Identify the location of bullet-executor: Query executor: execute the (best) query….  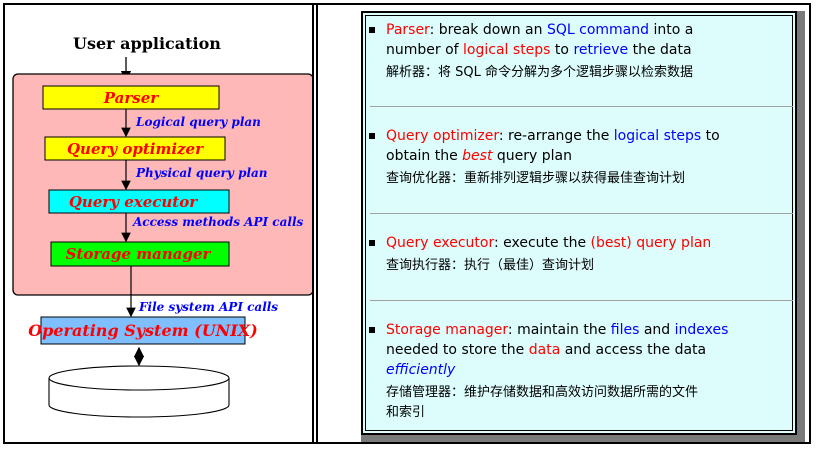
(581, 254).